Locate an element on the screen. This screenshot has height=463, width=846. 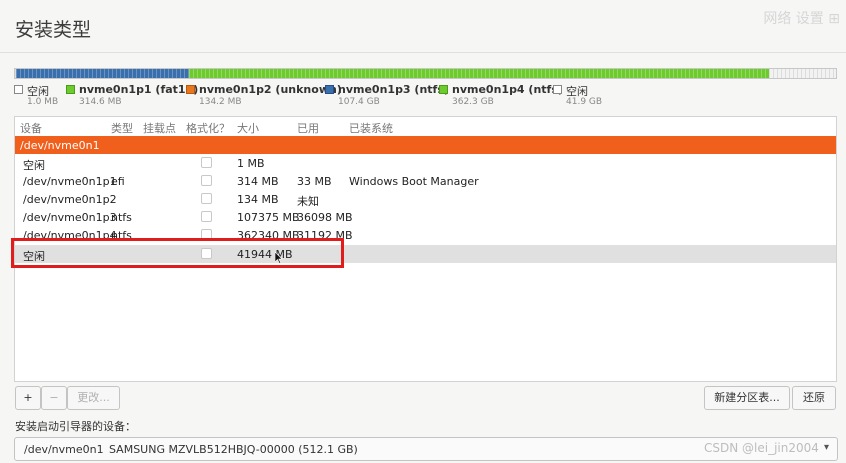
row-type: ntfs is located at coordinates (121, 217).